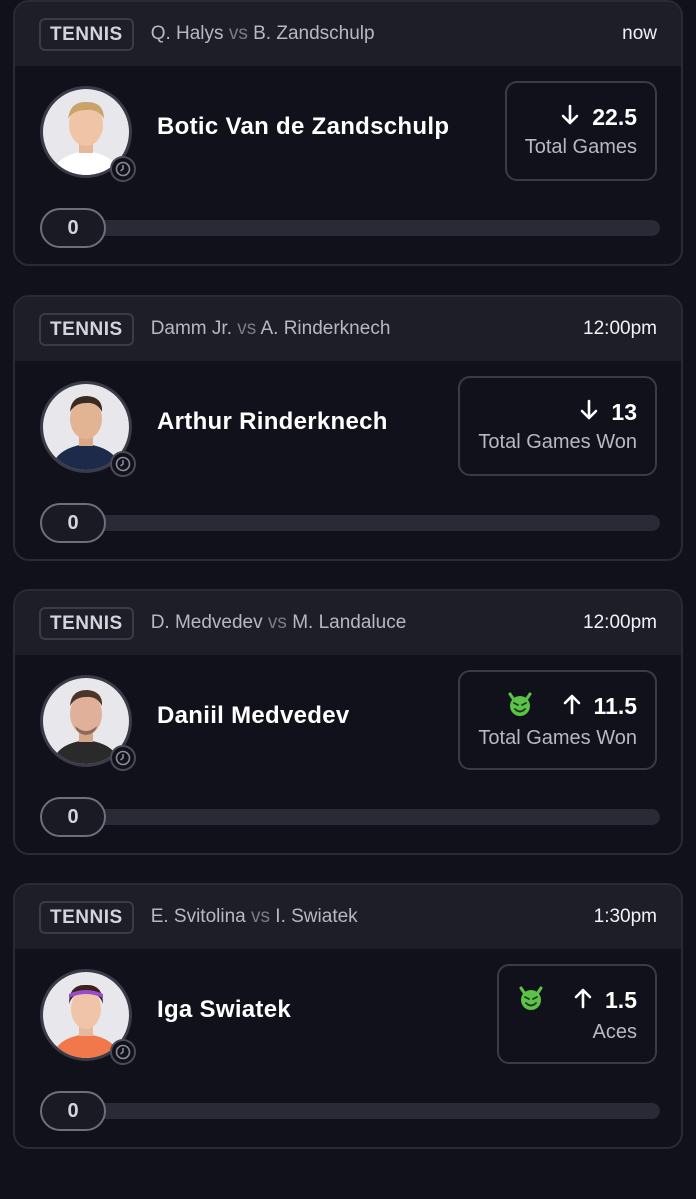 The height and width of the screenshot is (1199, 696). What do you see at coordinates (580, 147) in the screenshot?
I see `stat-label: Total Games` at bounding box center [580, 147].